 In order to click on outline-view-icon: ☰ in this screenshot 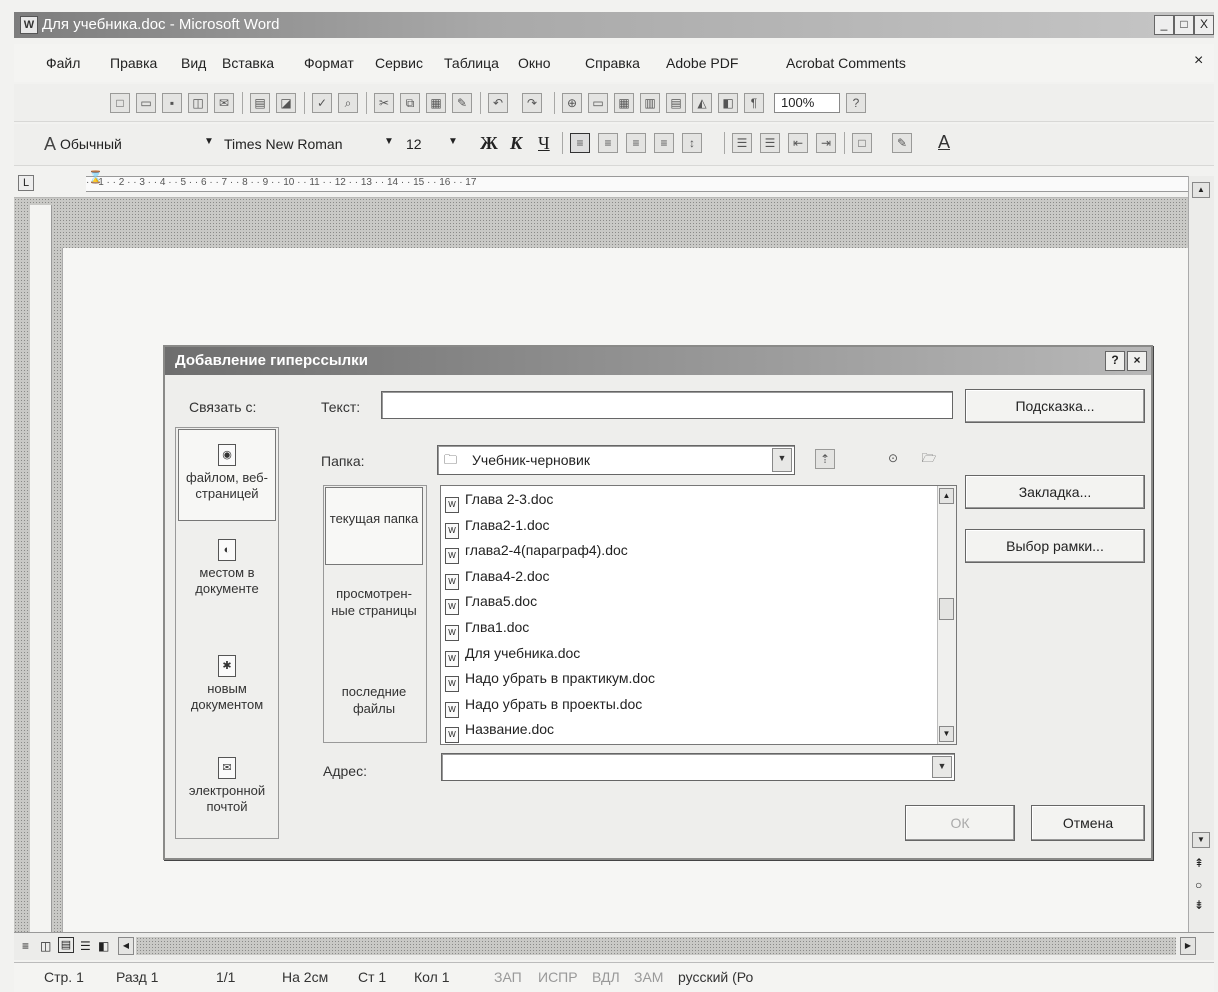, I will do `click(85, 946)`.